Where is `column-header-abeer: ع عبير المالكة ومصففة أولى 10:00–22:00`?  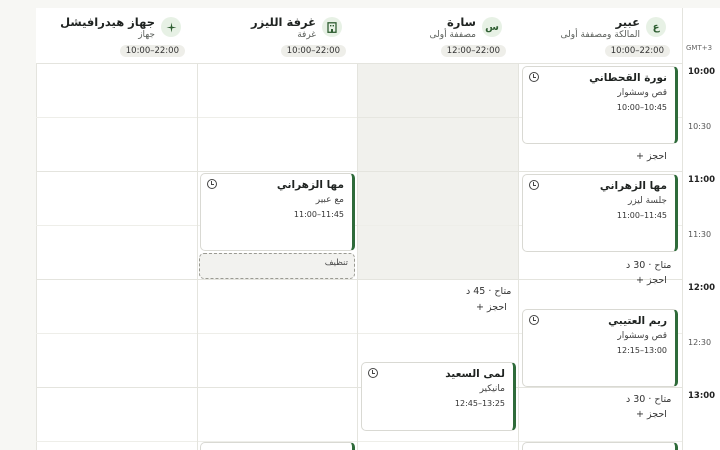
column-header-abeer: ع عبير المالكة ومصففة أولى 10:00–22:00 is located at coordinates (600, 36).